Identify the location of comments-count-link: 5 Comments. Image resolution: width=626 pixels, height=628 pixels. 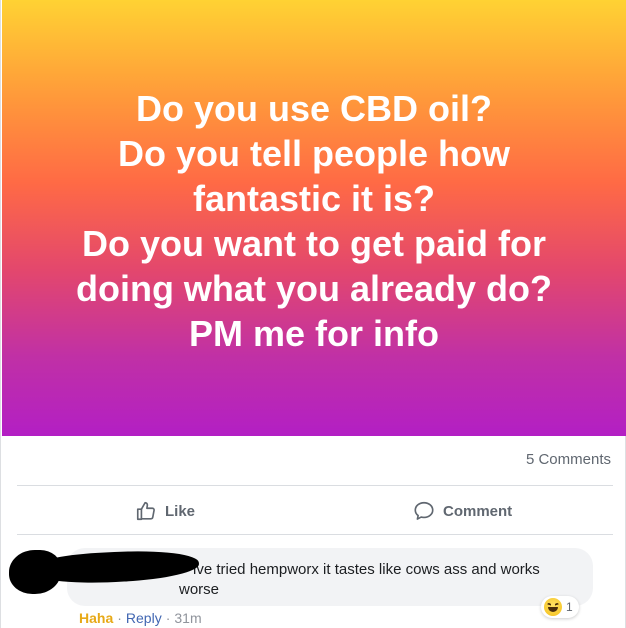
(568, 459).